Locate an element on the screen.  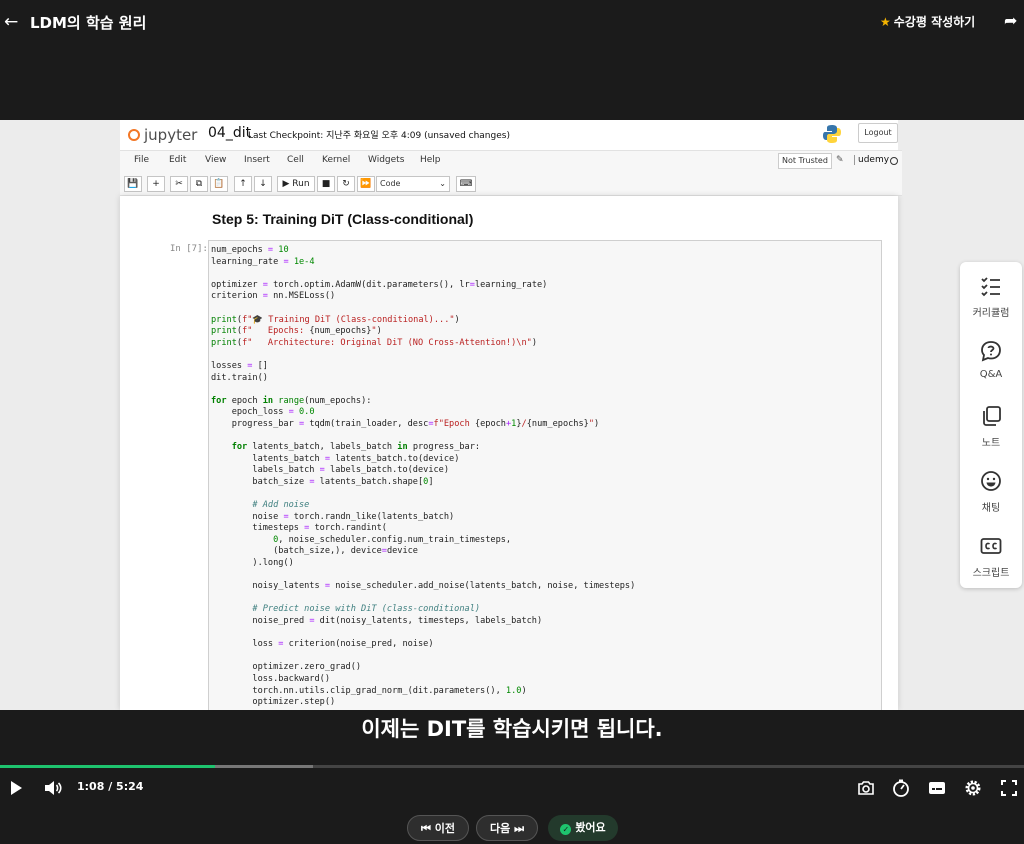
not-trusted-badge: Not Trusted is located at coordinates (805, 161).